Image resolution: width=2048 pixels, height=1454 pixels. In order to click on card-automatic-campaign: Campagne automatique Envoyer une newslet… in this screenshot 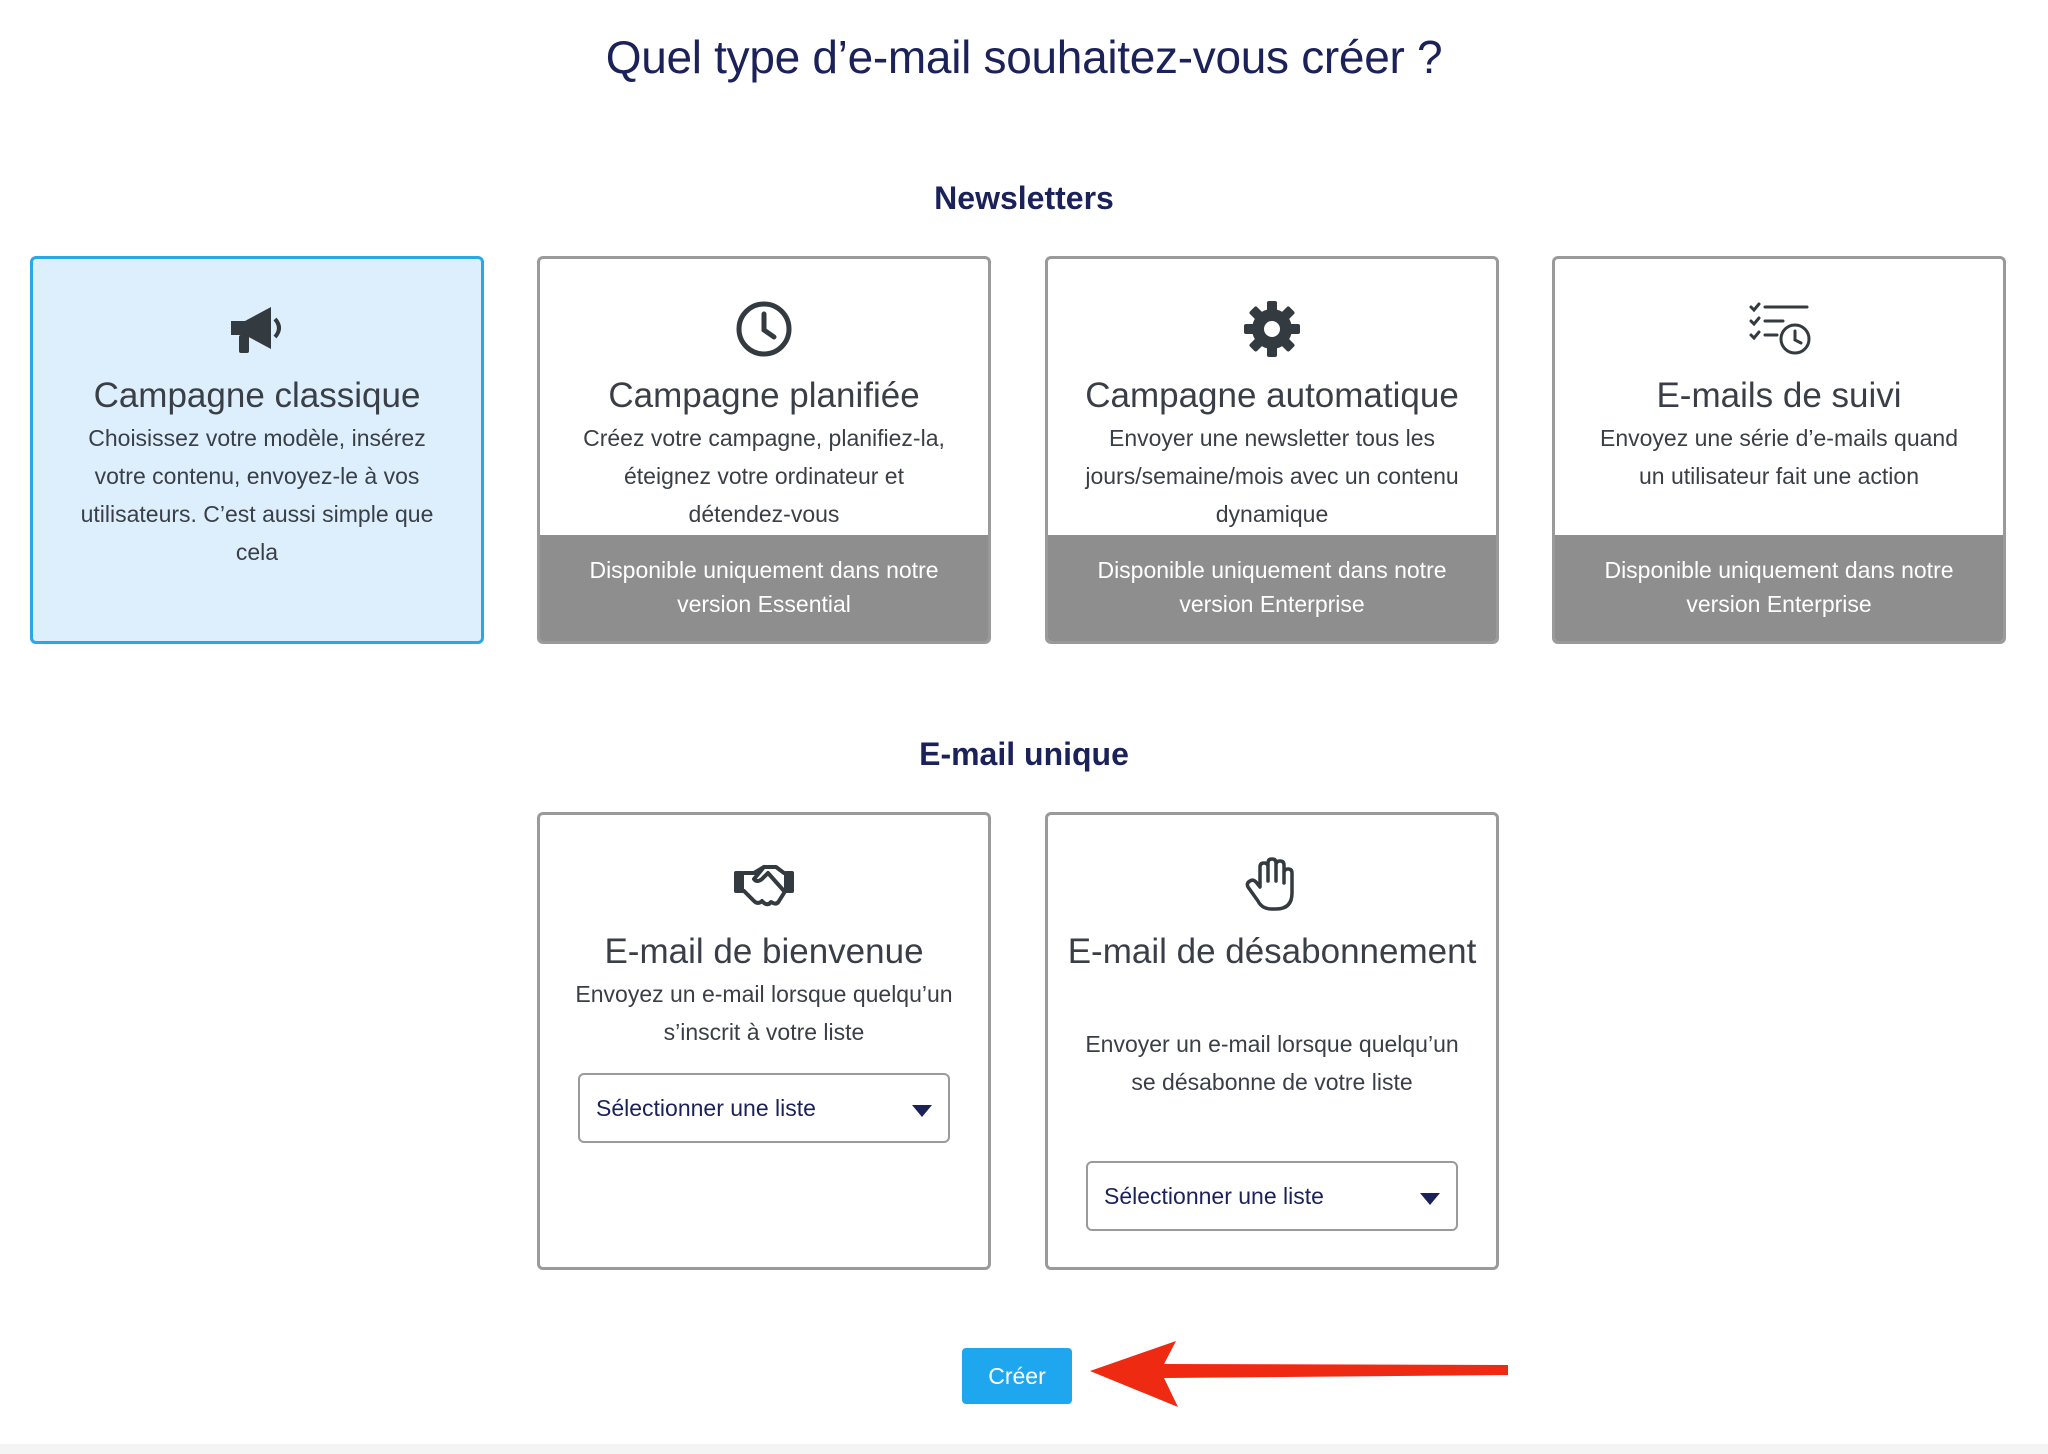, I will do `click(1272, 450)`.